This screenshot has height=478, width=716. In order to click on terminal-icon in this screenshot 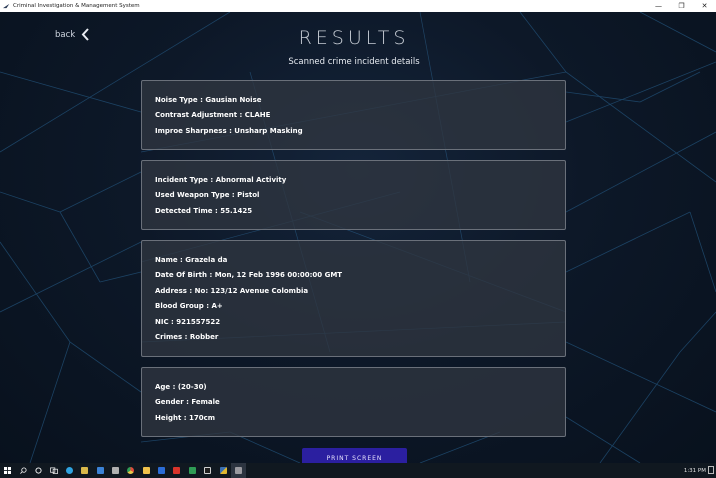, I will do `click(208, 470)`.